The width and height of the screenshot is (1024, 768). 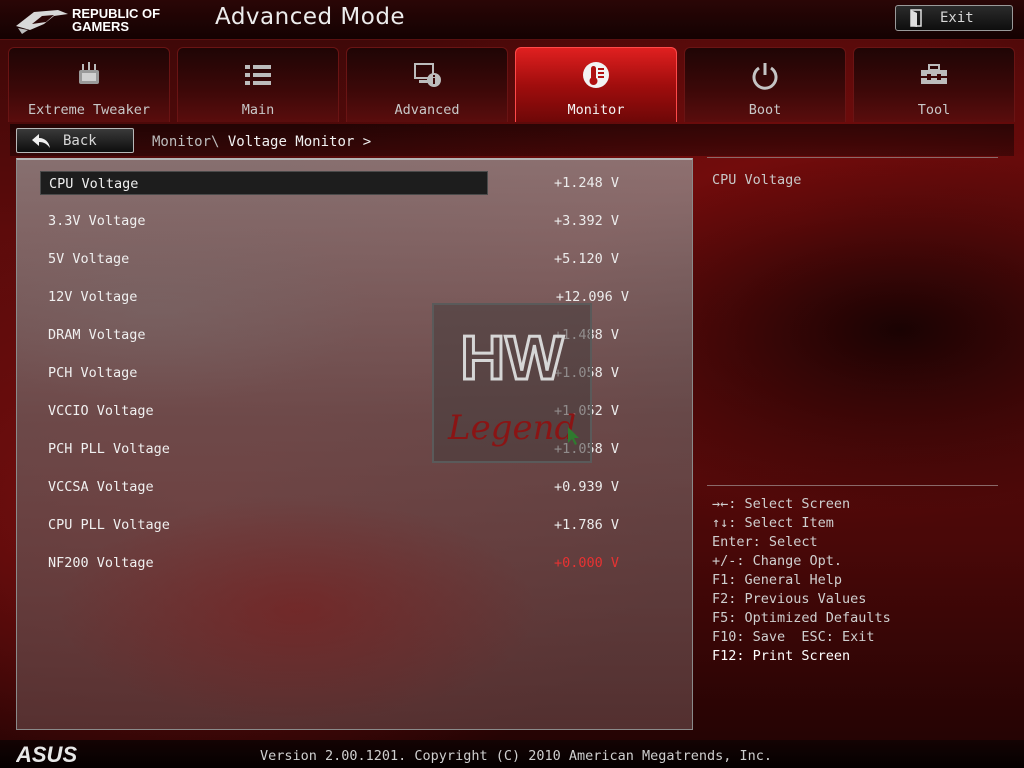 I want to click on voltage-name: VCCIO Voltage, so click(x=101, y=411).